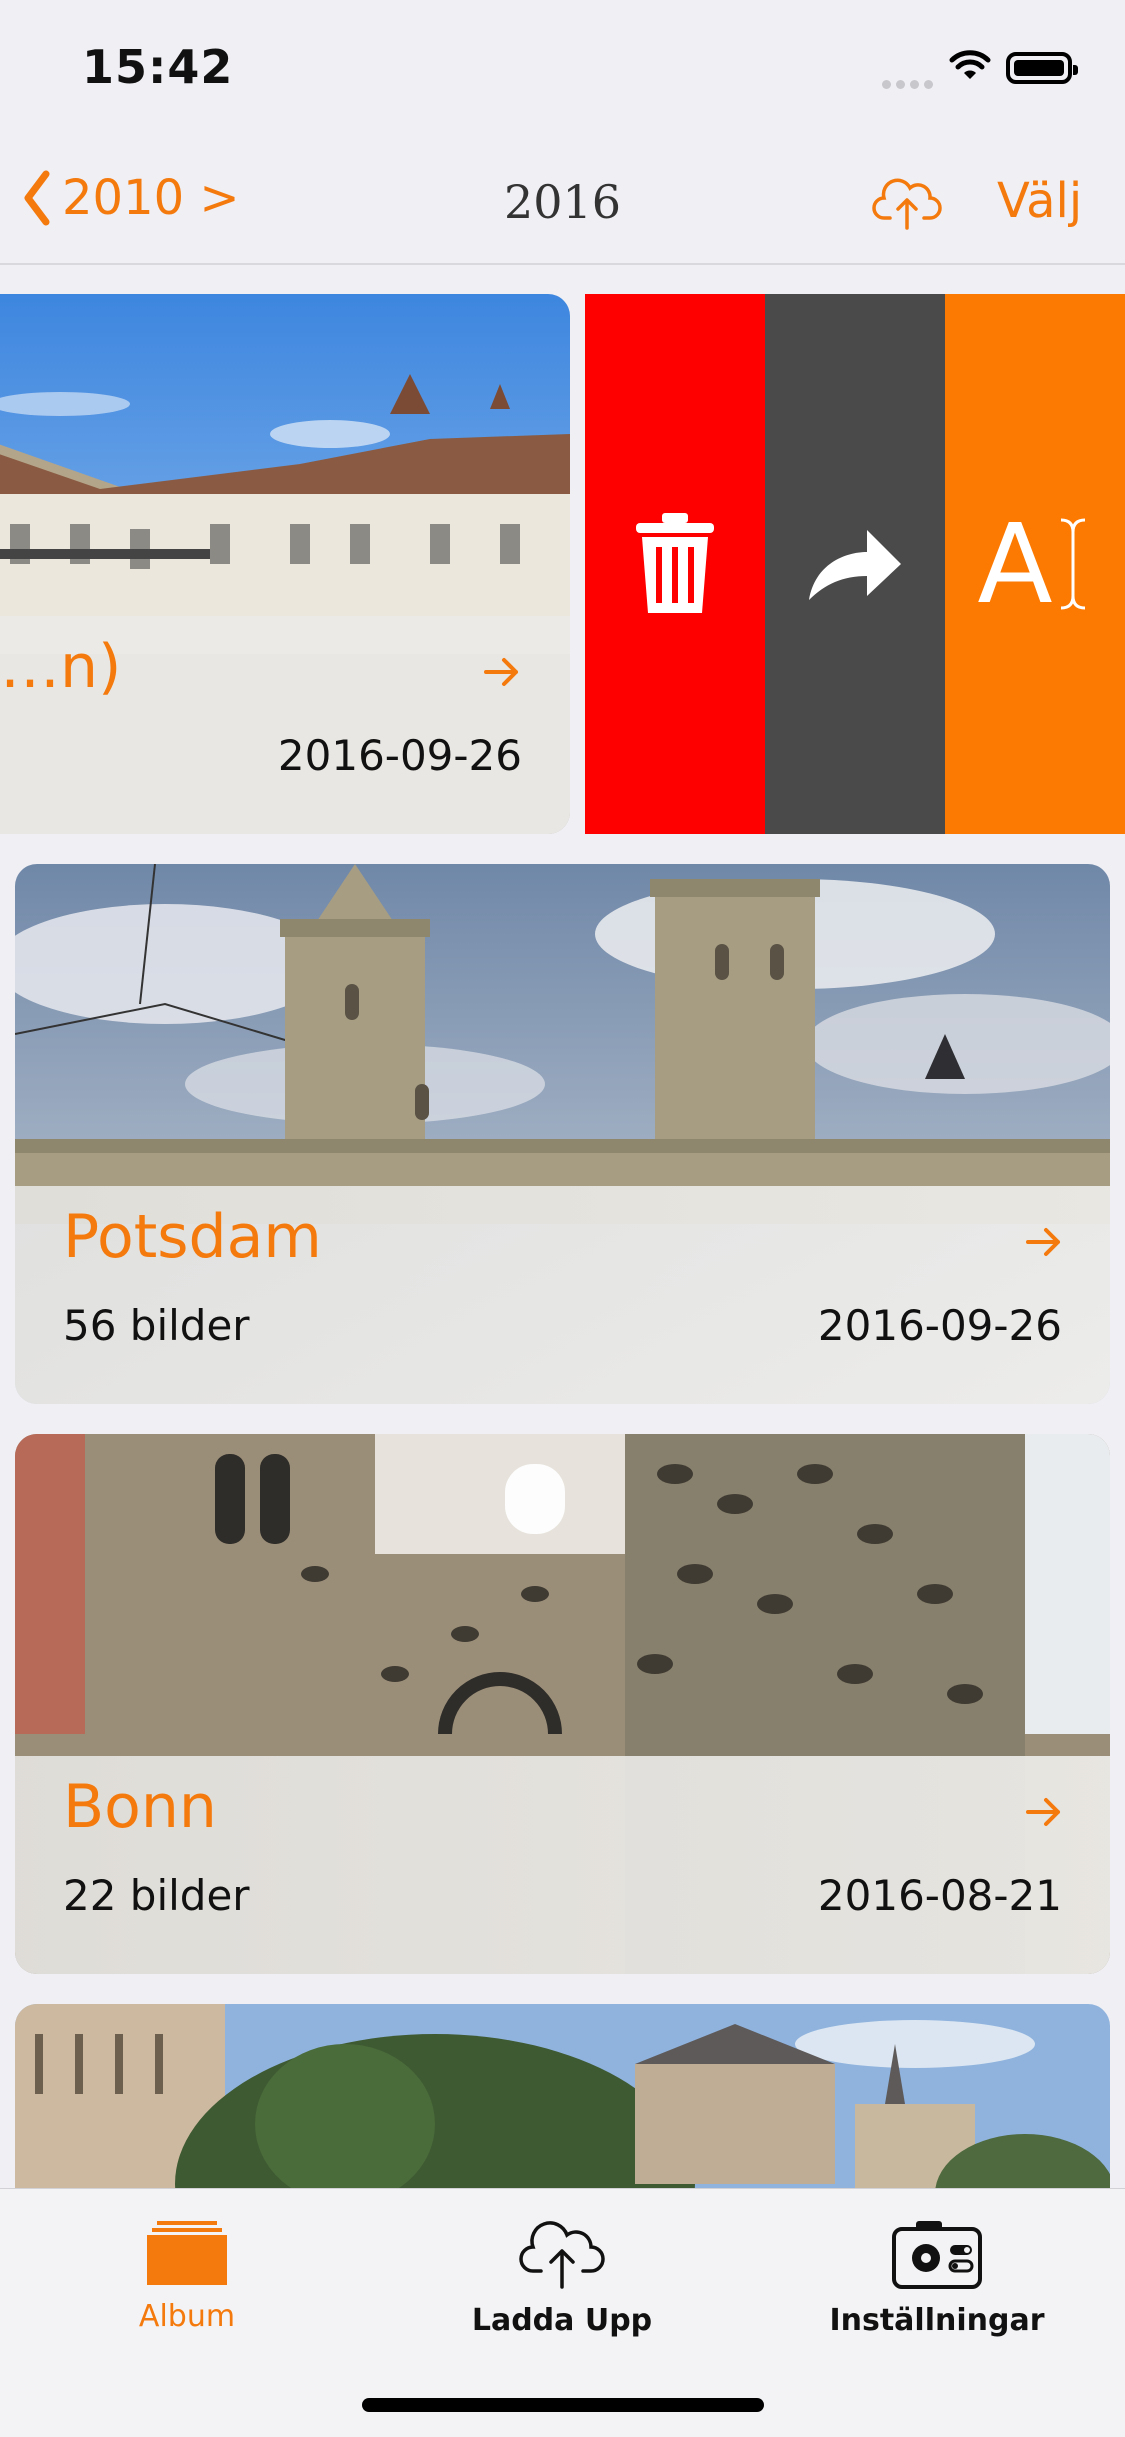 The width and height of the screenshot is (1125, 2437). What do you see at coordinates (187, 2253) in the screenshot?
I see `album-stack-icon` at bounding box center [187, 2253].